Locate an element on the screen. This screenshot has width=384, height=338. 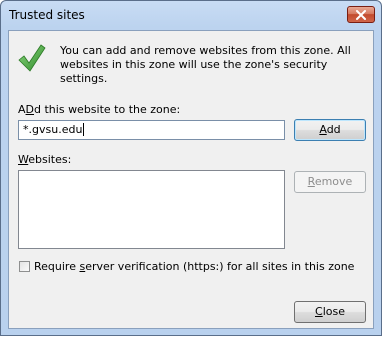
remove-button: Remove is located at coordinates (330, 182).